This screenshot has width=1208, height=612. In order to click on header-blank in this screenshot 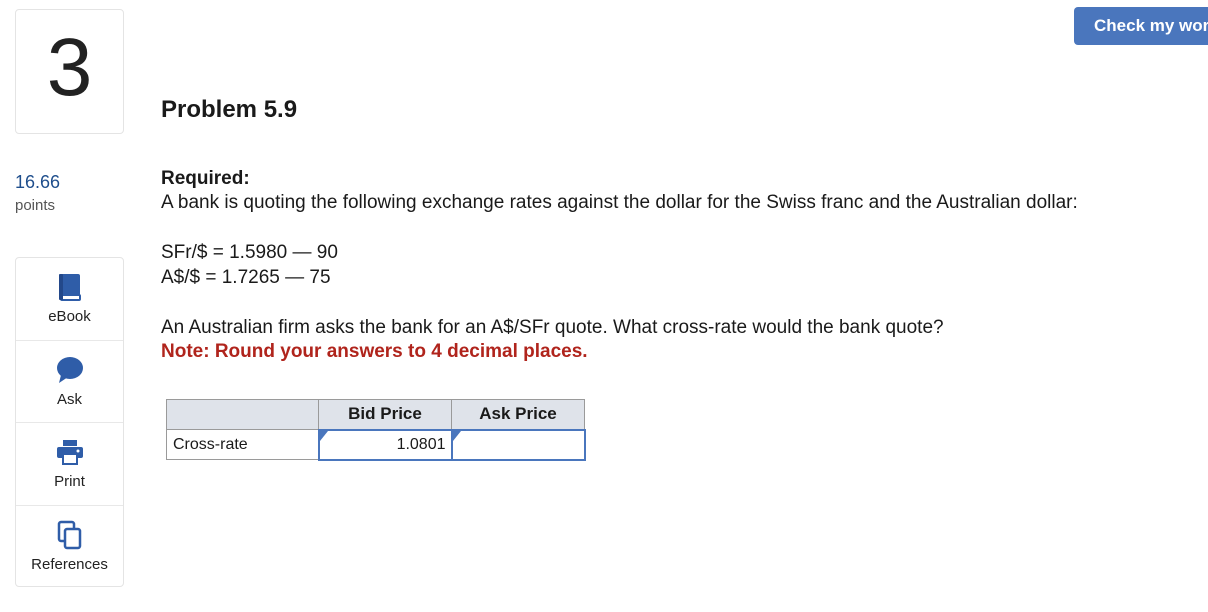, I will do `click(242, 414)`.